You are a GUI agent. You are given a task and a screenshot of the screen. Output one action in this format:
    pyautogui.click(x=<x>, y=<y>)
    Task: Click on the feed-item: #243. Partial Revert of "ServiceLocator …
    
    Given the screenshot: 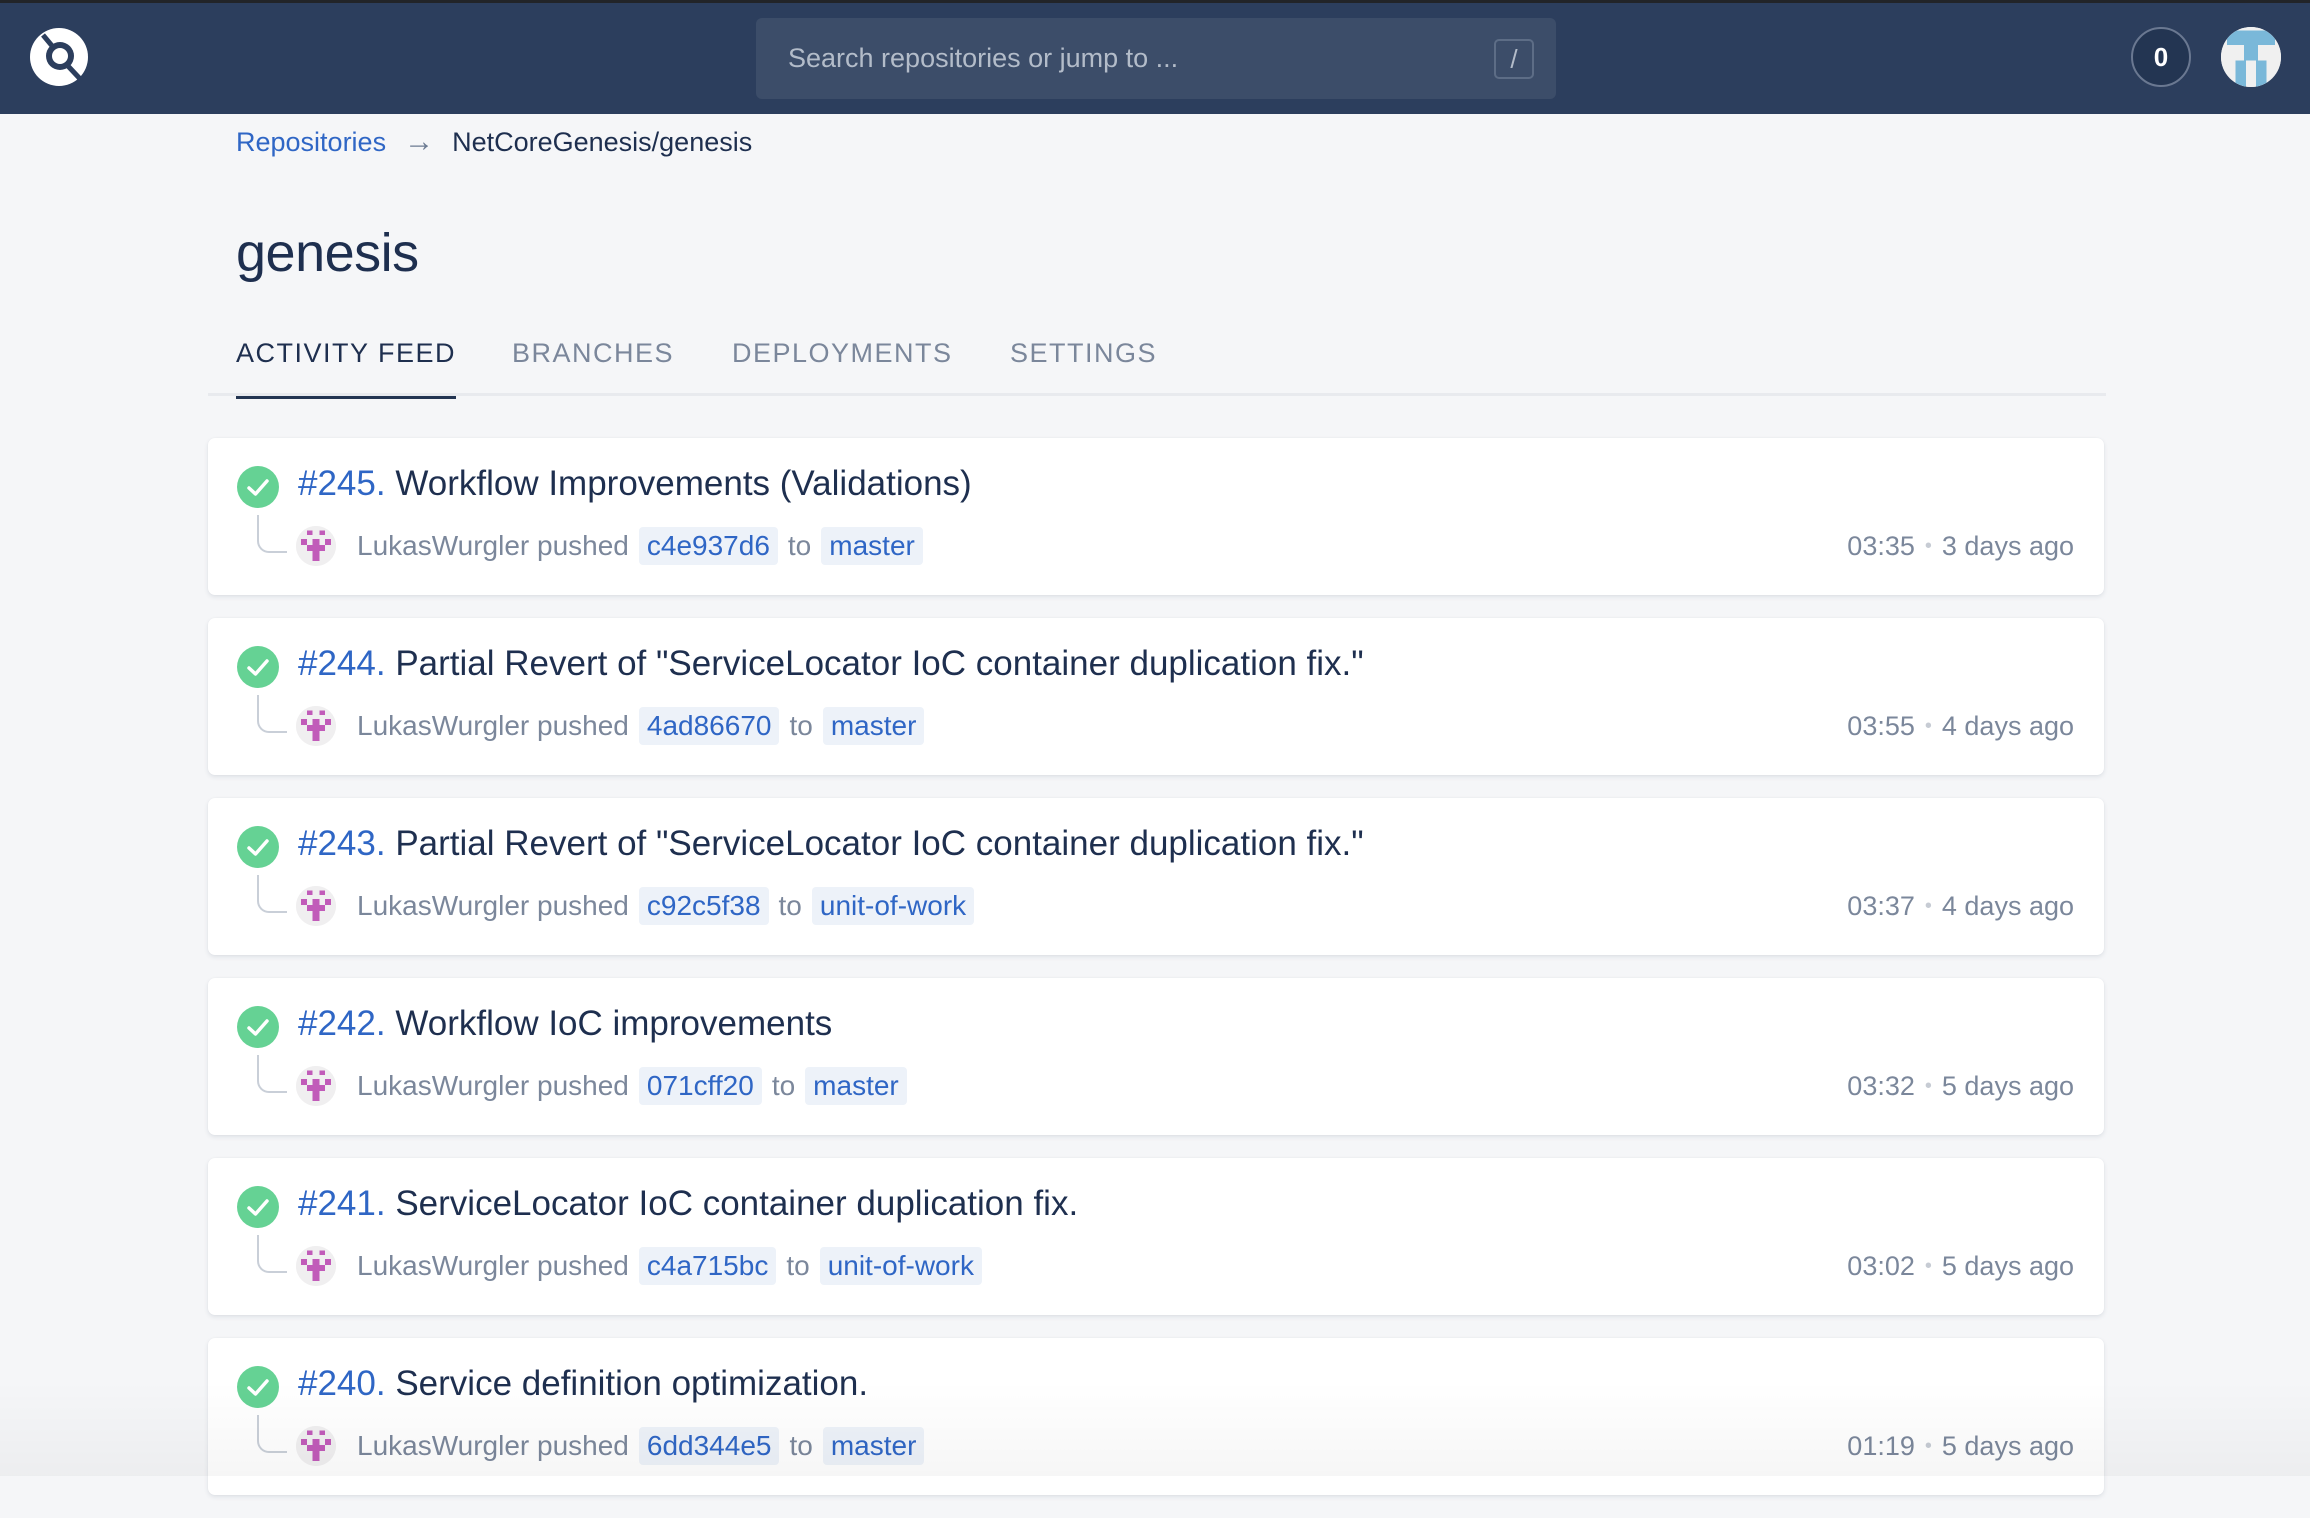 What is the action you would take?
    pyautogui.click(x=1156, y=876)
    